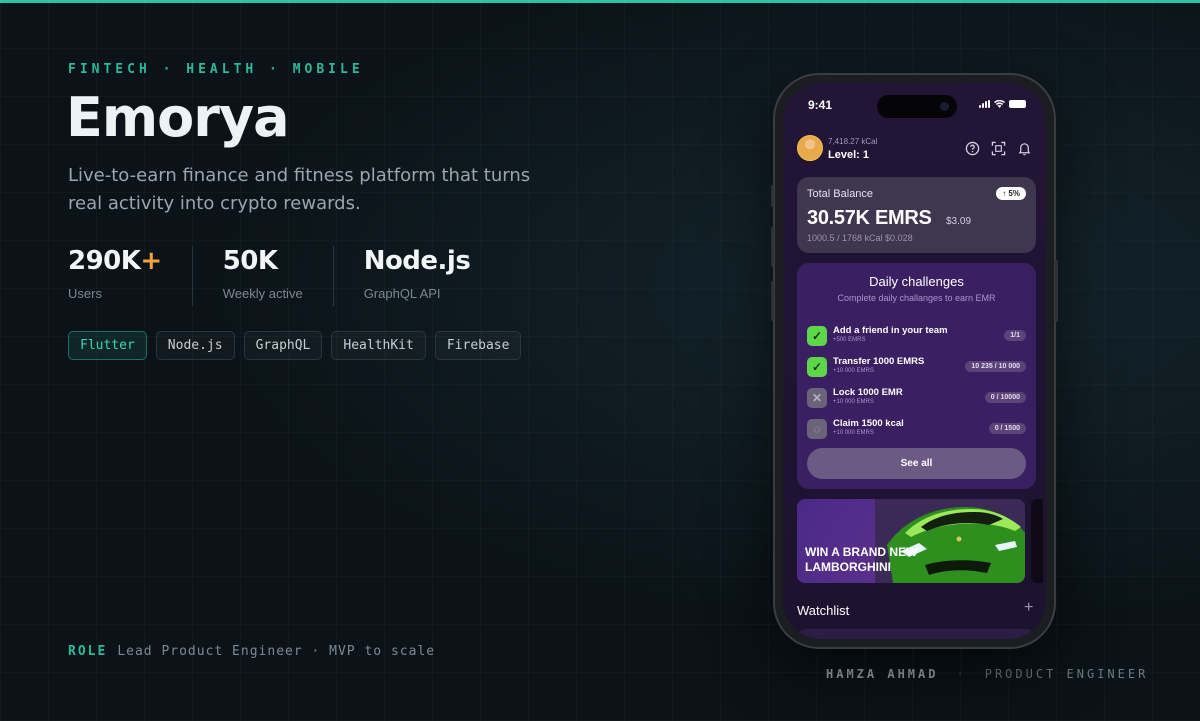 The image size is (1200, 721). I want to click on status-icons, so click(1002, 104).